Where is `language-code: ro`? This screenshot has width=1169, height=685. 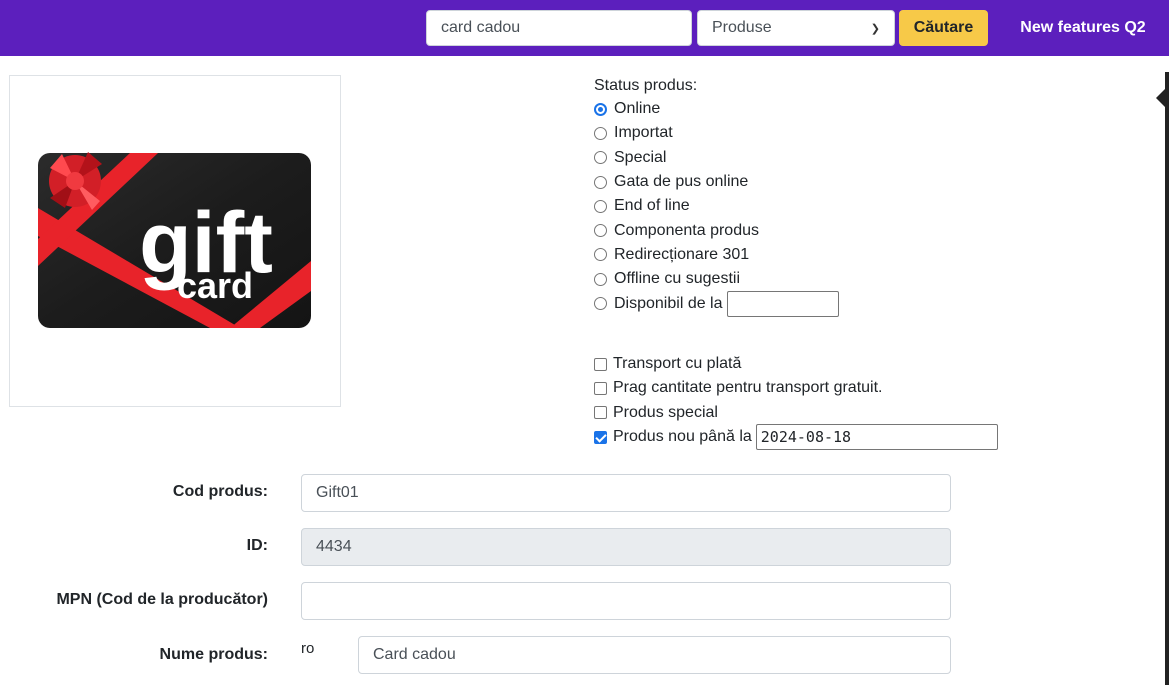 language-code: ro is located at coordinates (308, 648).